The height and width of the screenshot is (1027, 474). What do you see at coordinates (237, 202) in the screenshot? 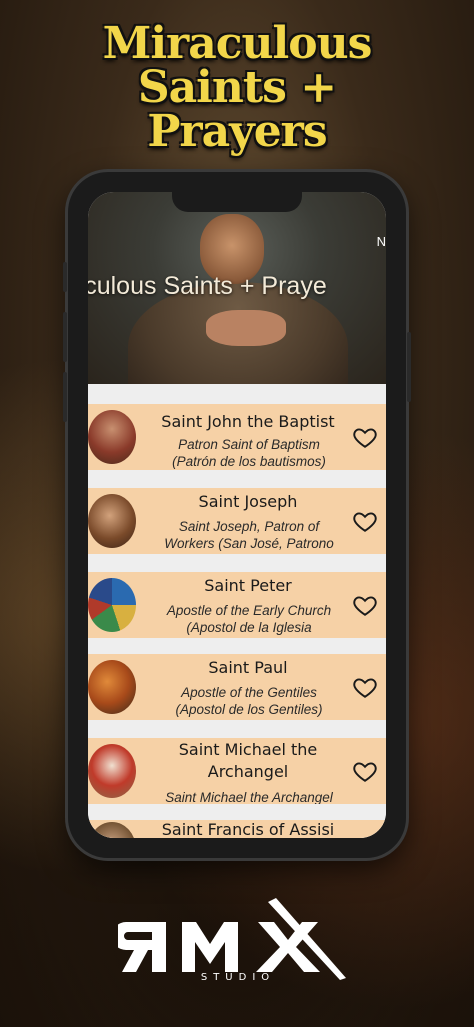
I see `phone-notch` at bounding box center [237, 202].